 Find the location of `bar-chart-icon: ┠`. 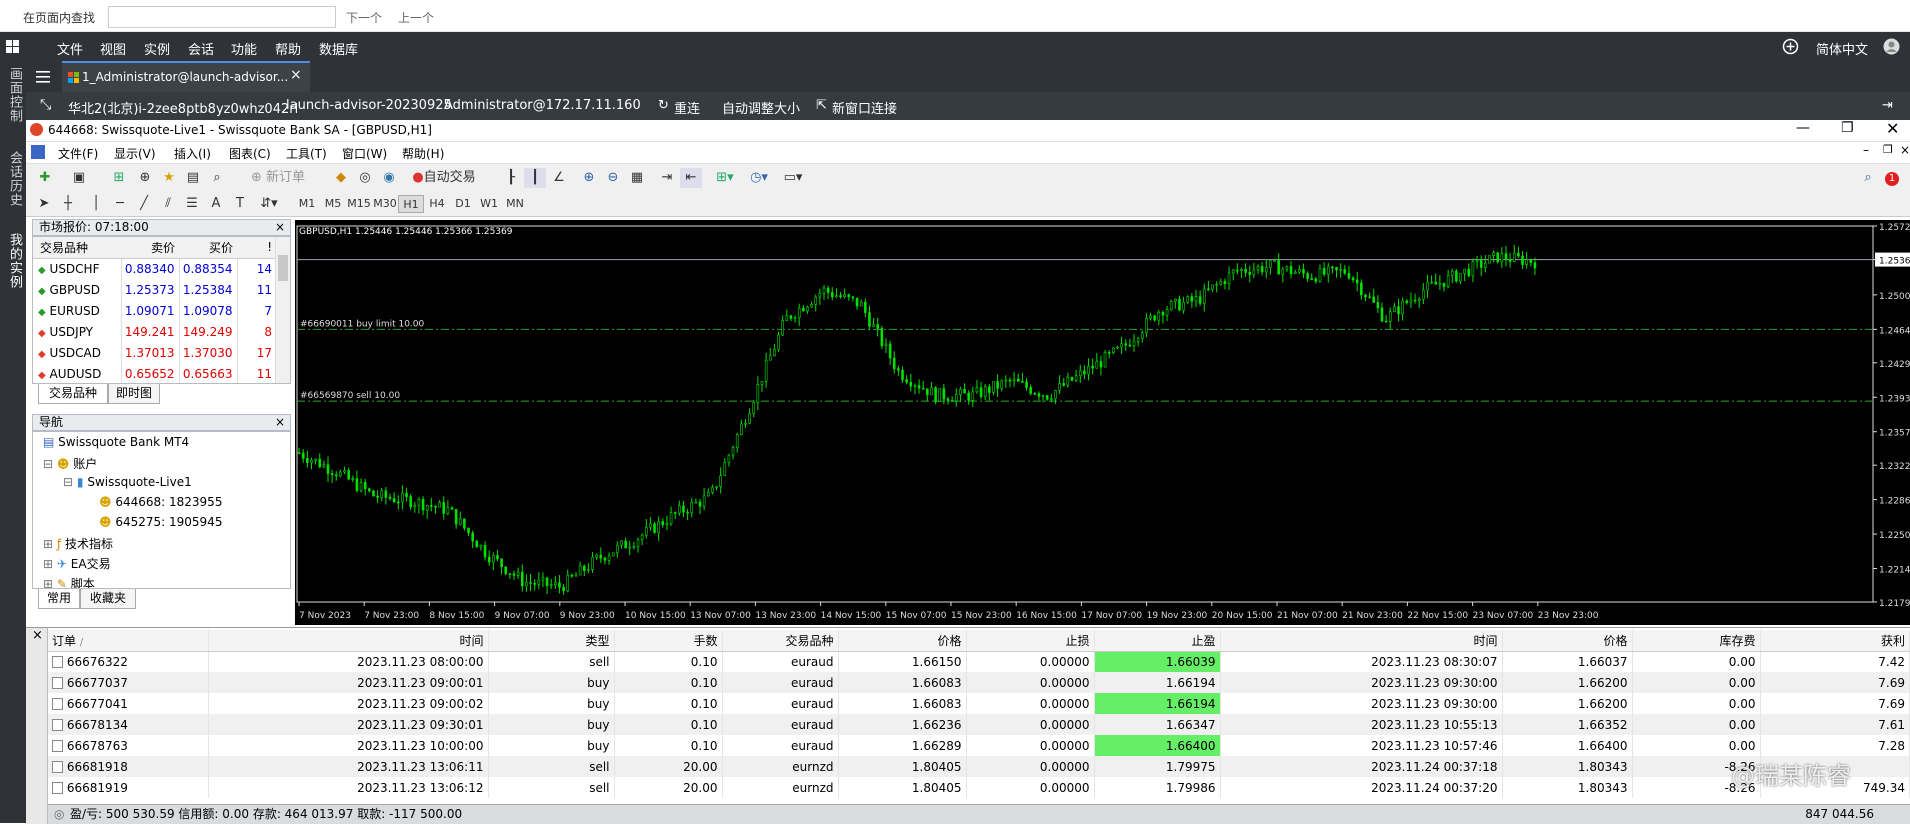

bar-chart-icon: ┠ is located at coordinates (511, 178).